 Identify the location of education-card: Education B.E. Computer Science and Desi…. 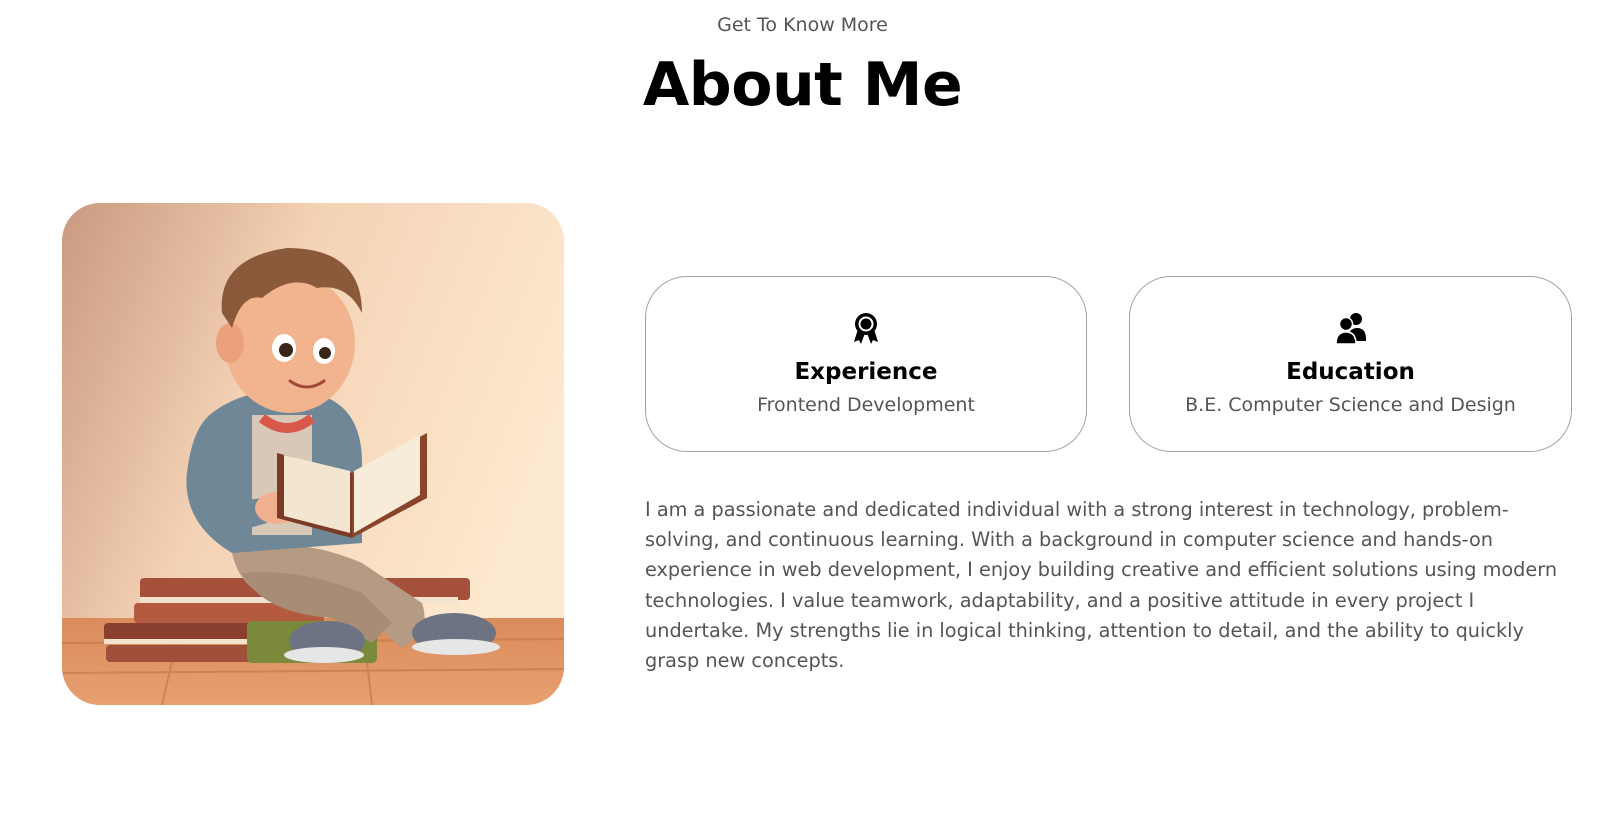
(1350, 364).